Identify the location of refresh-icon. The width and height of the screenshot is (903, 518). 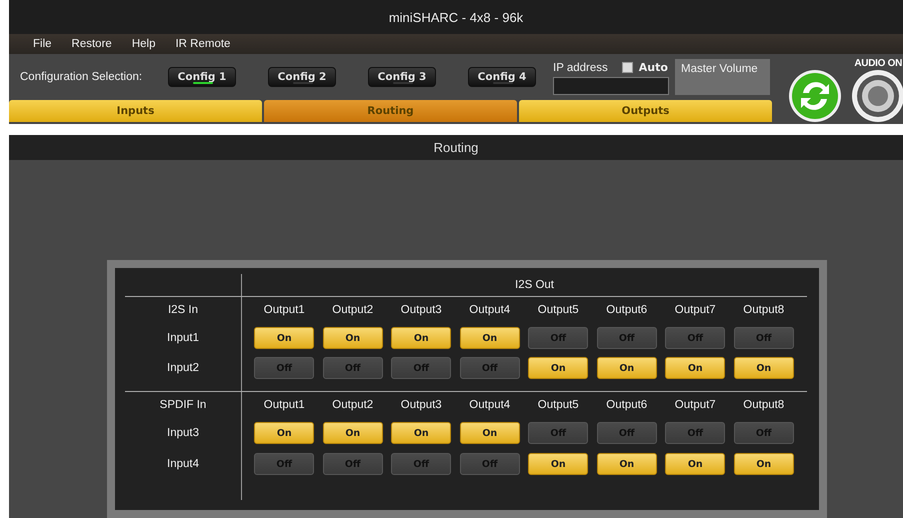
(815, 96).